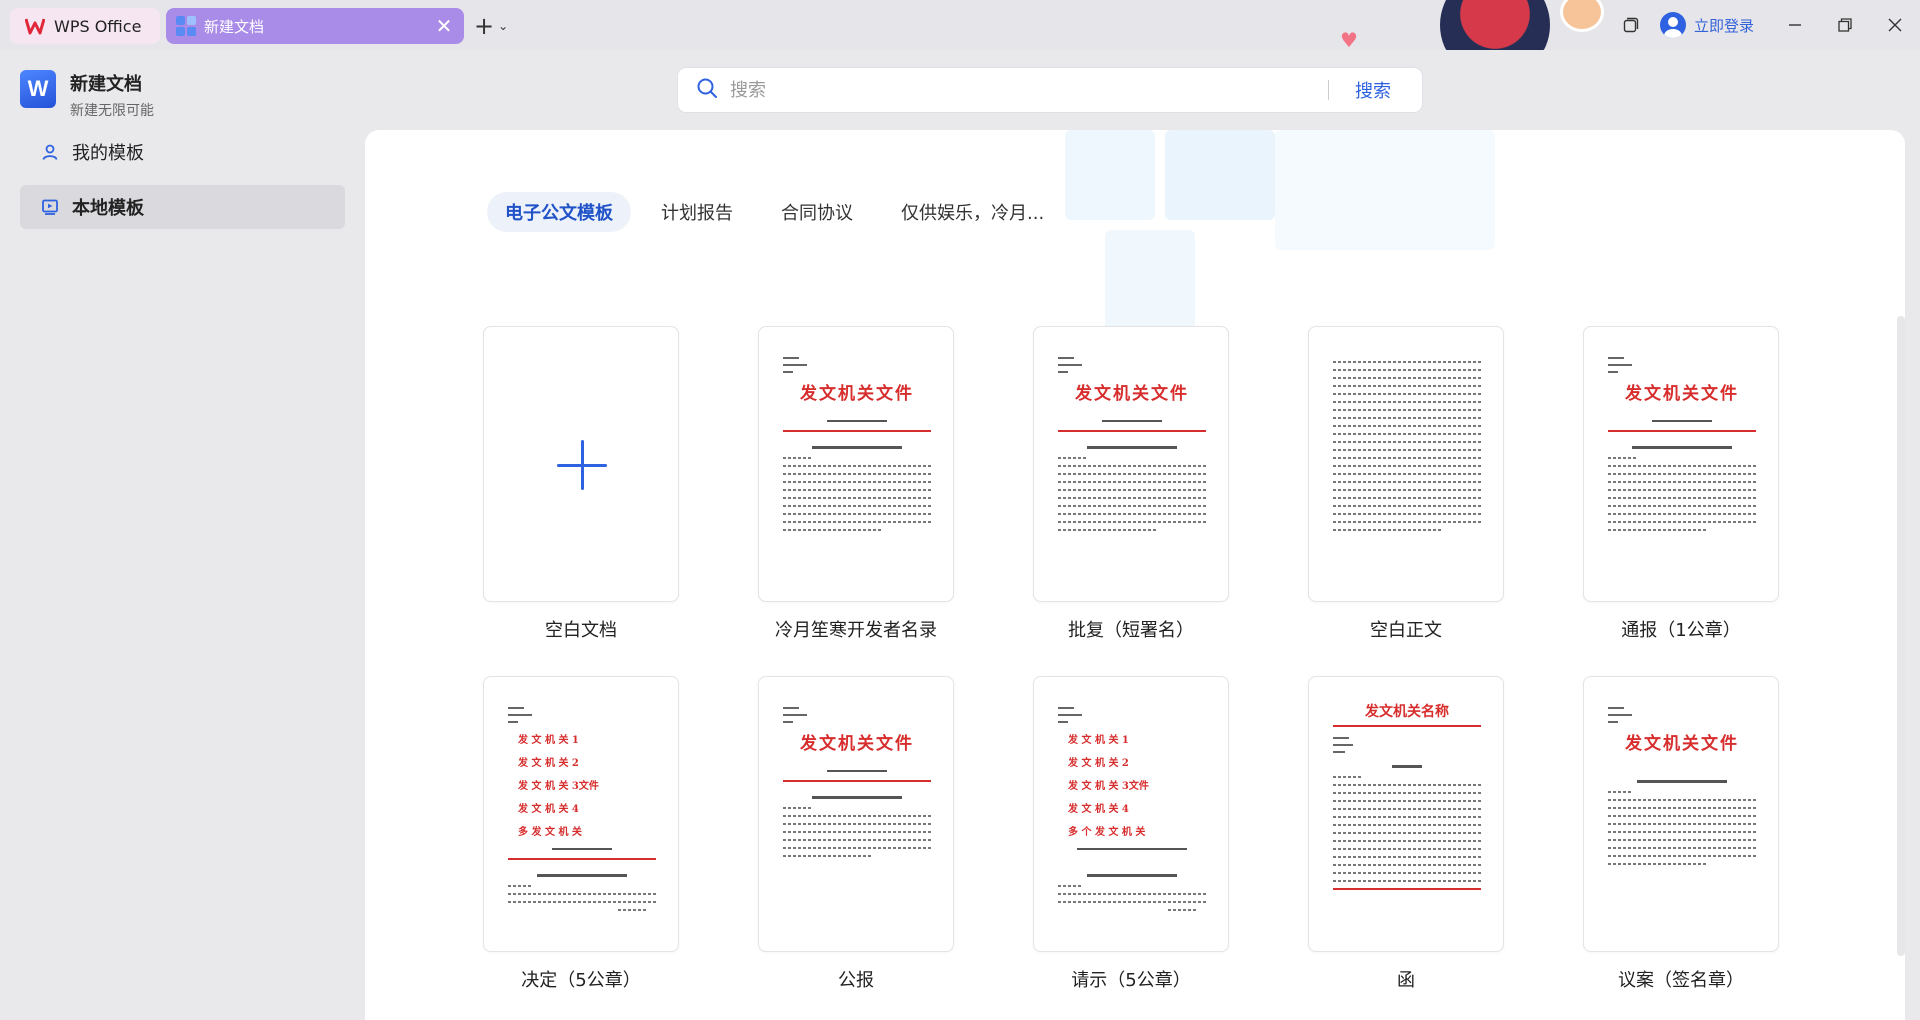 The width and height of the screenshot is (1920, 1020). I want to click on template-card: 发文机关文件 批复（短署名）, so click(1131, 501).